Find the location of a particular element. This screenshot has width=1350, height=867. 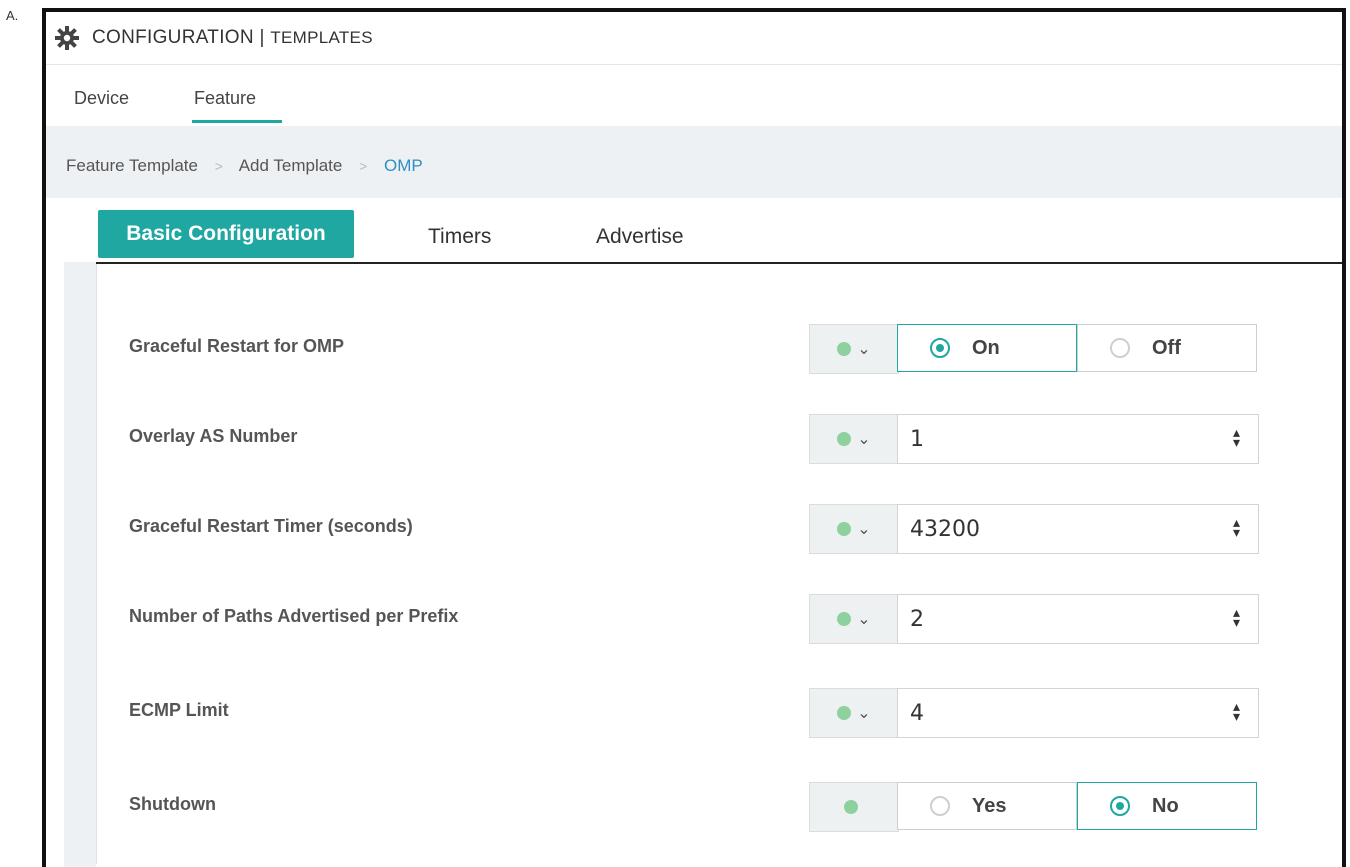

scope-selector is located at coordinates (854, 807).